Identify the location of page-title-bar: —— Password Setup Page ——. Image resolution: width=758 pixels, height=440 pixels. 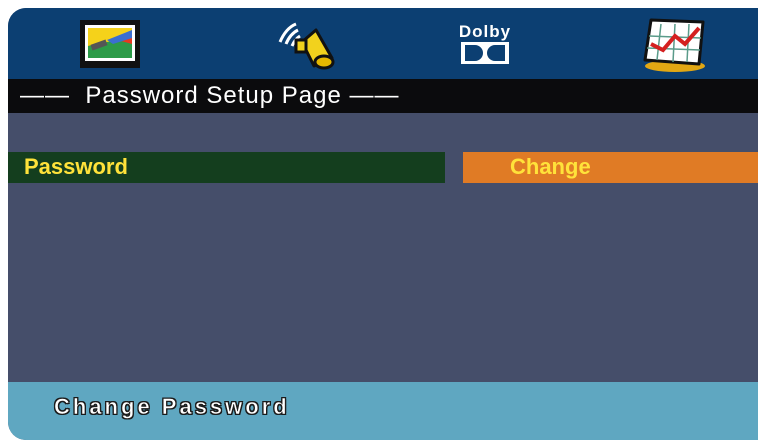
(383, 96).